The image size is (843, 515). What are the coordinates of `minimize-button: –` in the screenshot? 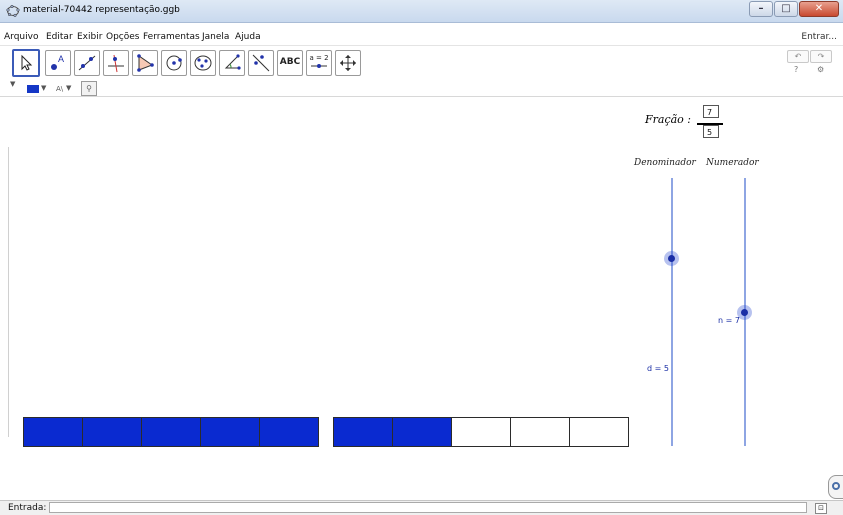 It's located at (761, 9).